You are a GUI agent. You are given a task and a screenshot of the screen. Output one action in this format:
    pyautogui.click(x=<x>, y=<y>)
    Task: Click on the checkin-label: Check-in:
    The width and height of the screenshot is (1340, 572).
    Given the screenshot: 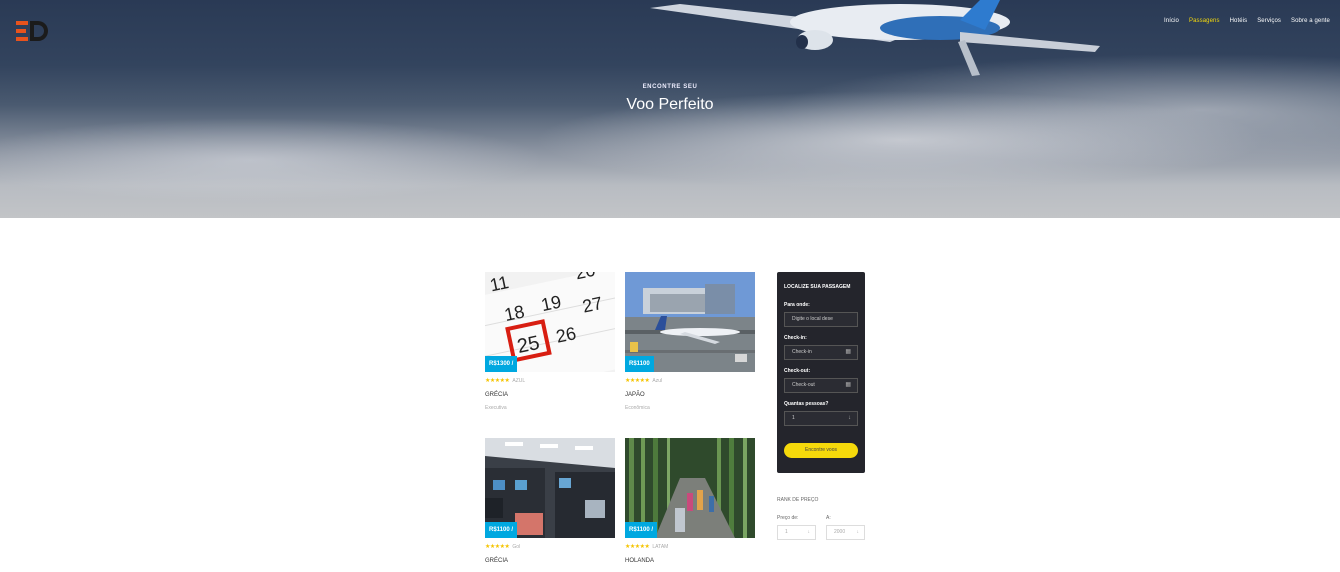 What is the action you would take?
    pyautogui.click(x=795, y=338)
    